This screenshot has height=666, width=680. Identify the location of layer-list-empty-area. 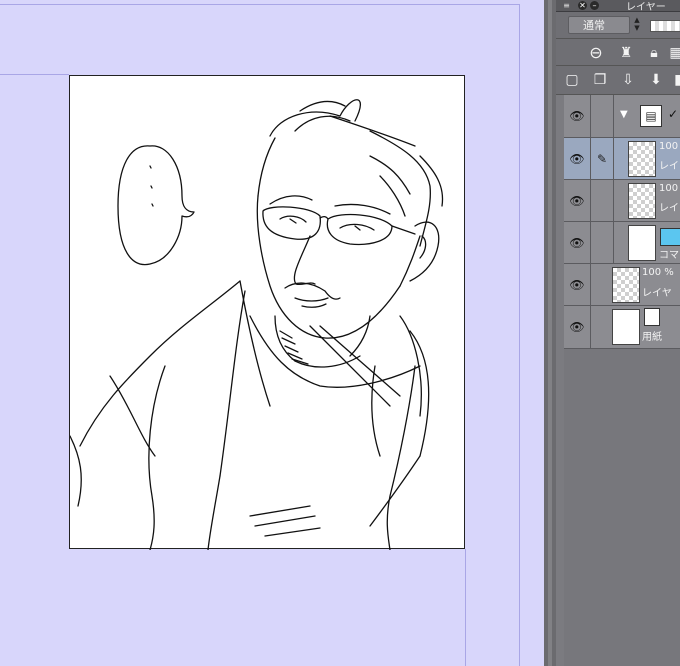
(622, 507).